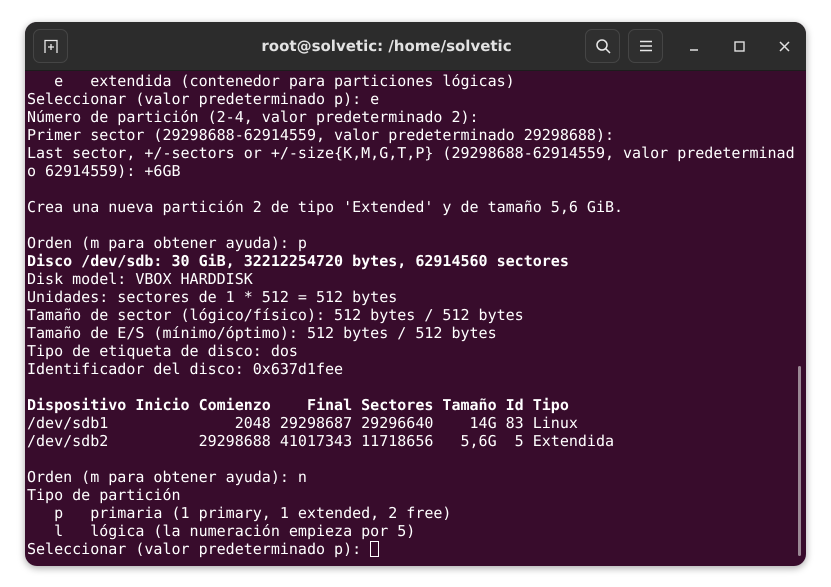 This screenshot has height=587, width=831. Describe the element at coordinates (275, 315) in the screenshot. I see `terminal-line: Tamaño de sector (lógico/físico): 512 bytes / 512 bytes` at that location.